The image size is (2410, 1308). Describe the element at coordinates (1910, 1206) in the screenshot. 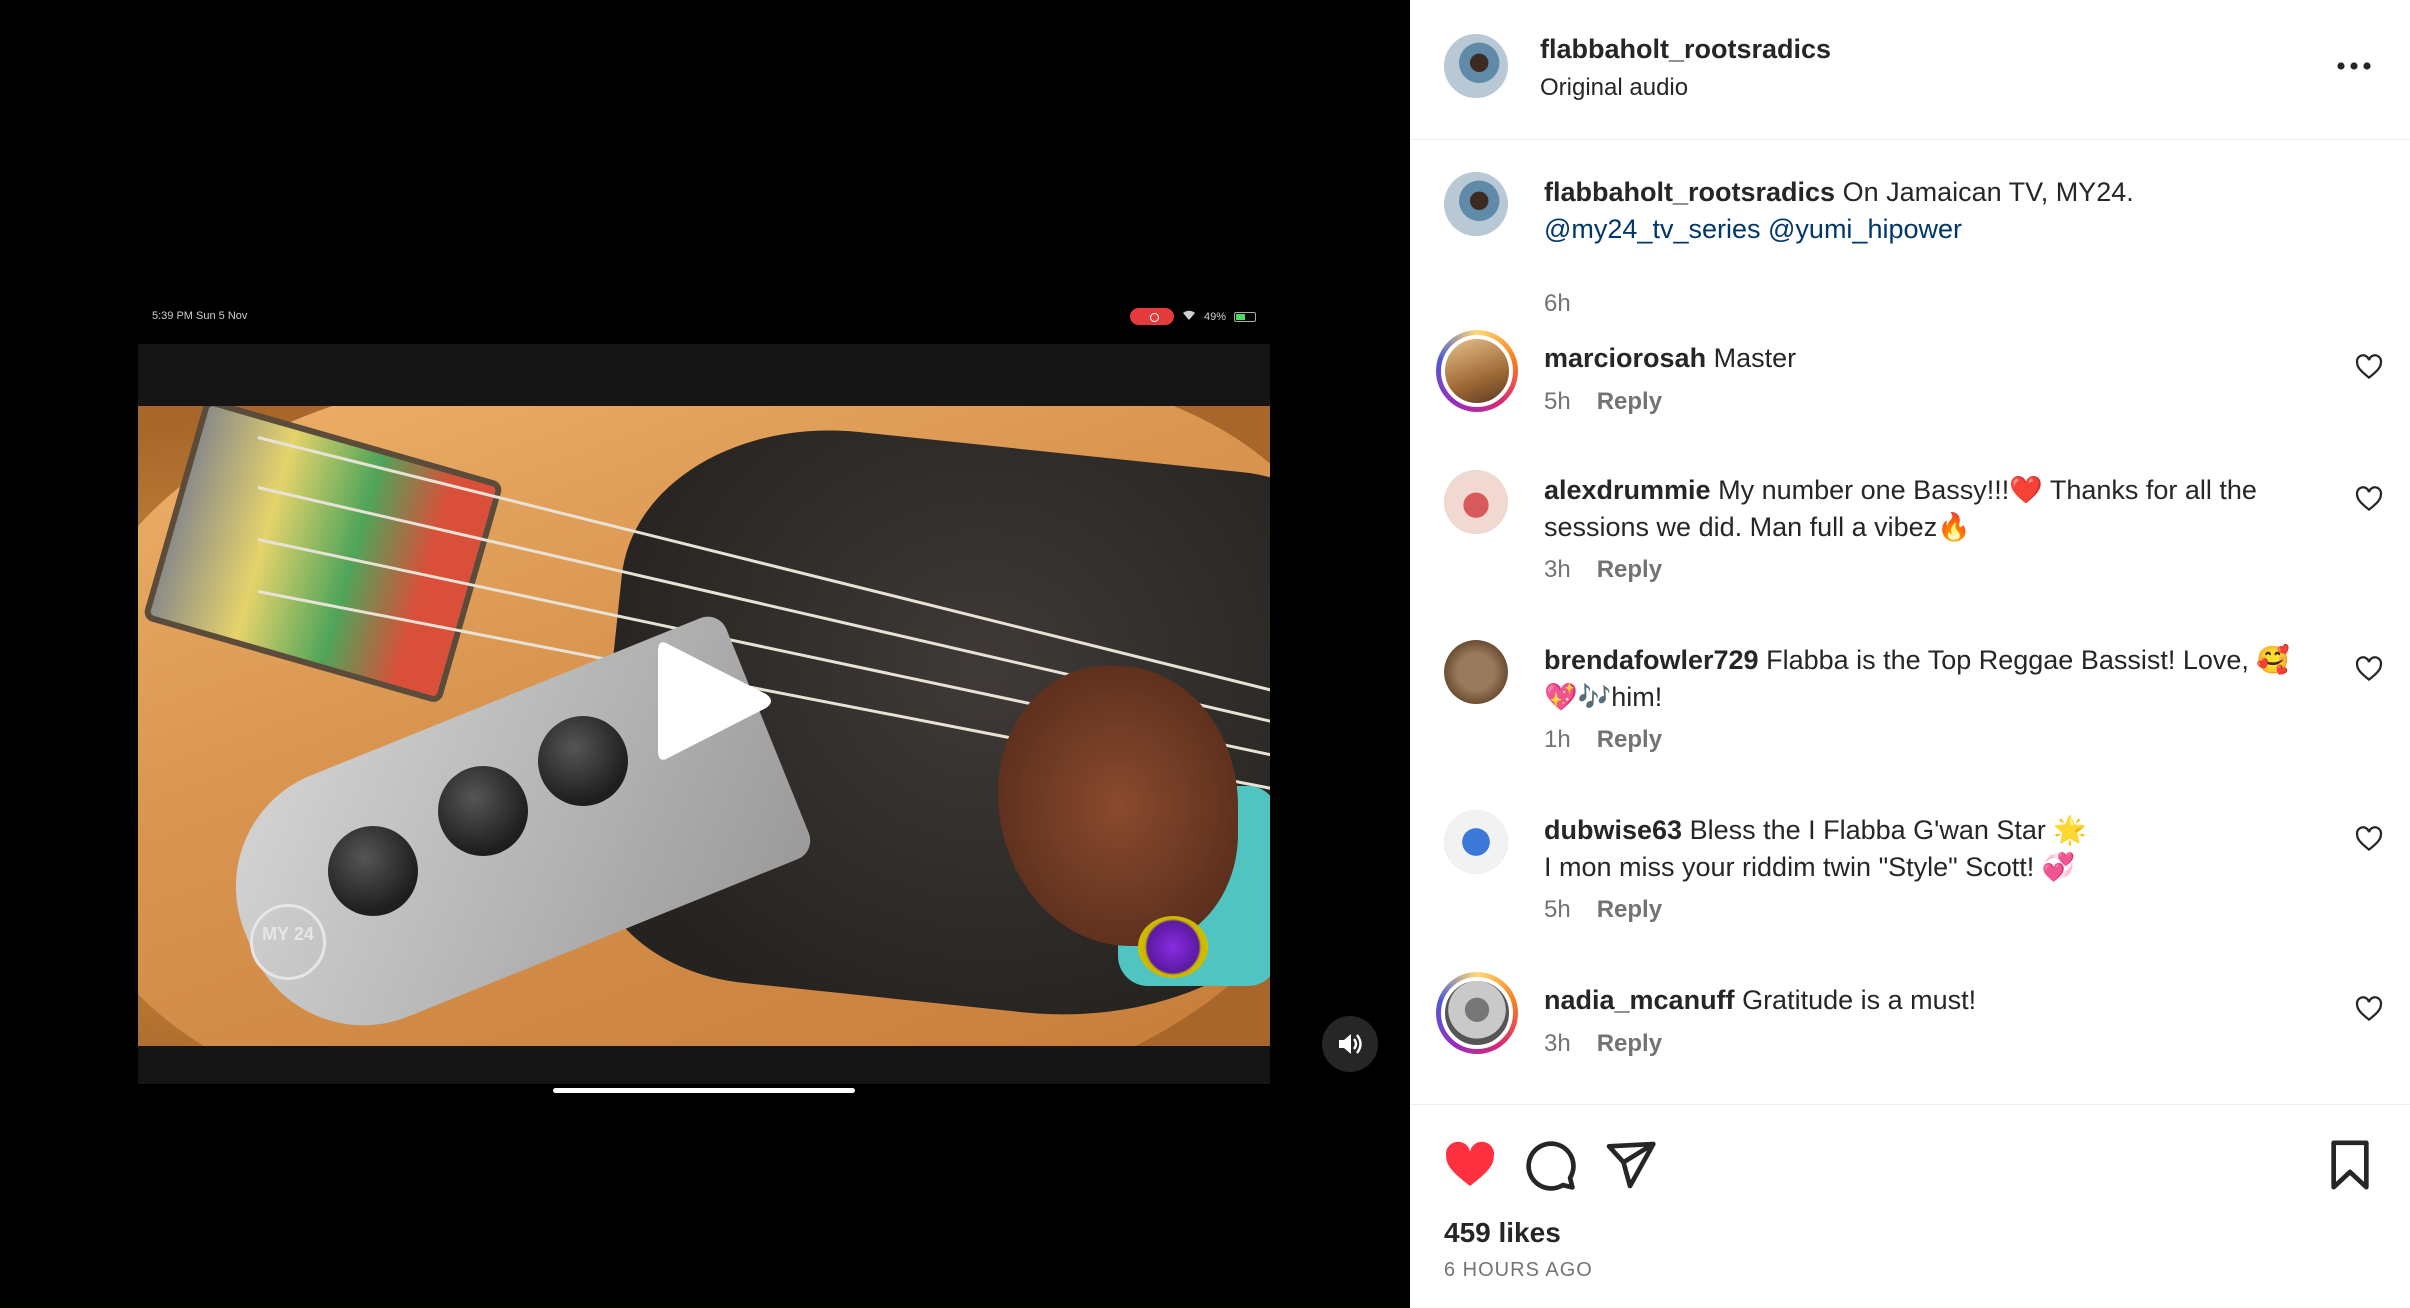

I see `post-actions: 459 likes 6 HOURS AGO` at that location.